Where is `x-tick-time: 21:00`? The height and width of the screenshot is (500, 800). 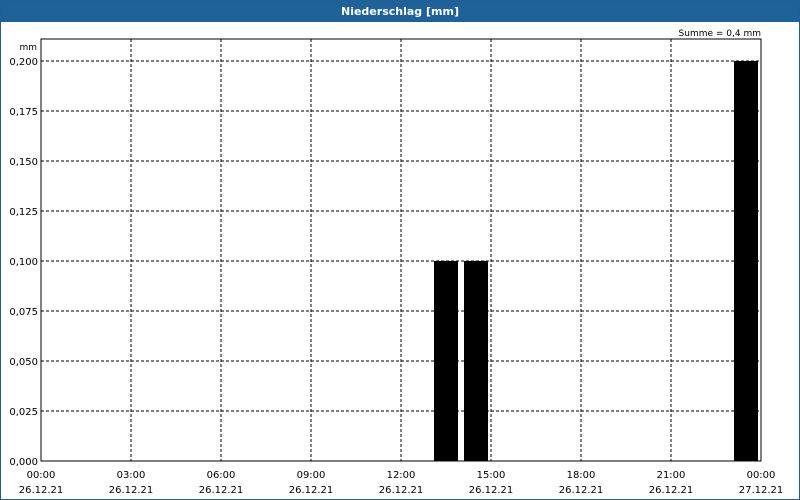 x-tick-time: 21:00 is located at coordinates (671, 475).